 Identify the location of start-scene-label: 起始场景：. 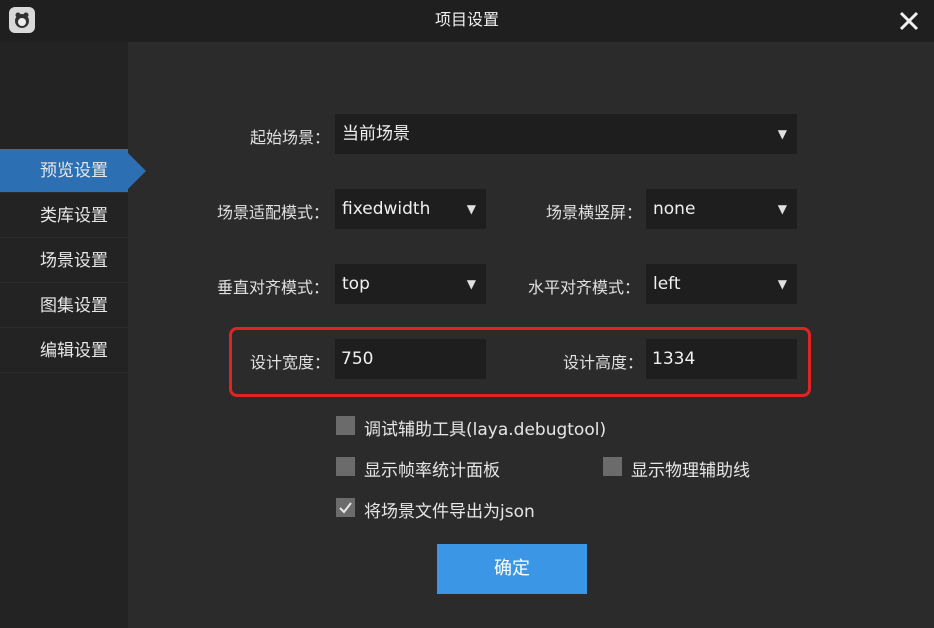
(290, 137).